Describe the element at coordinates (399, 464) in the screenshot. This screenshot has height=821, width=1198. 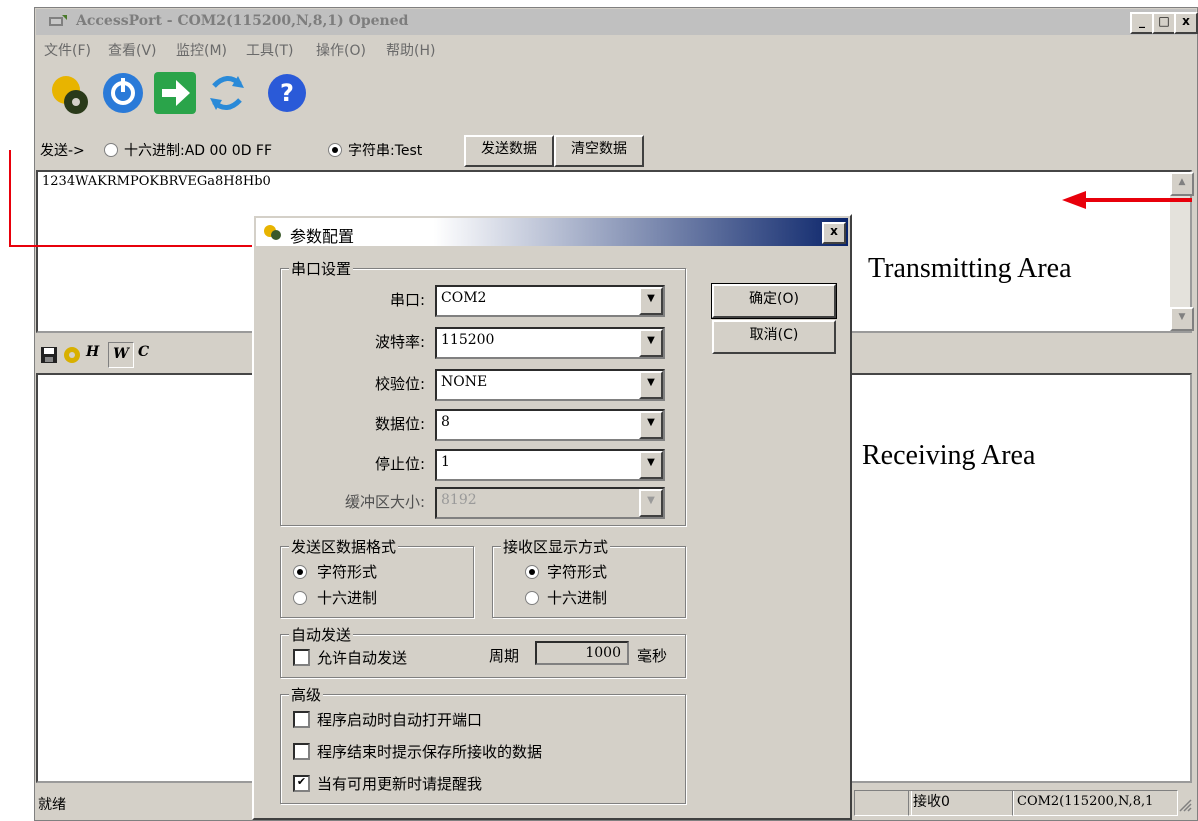
I see `field-label: 停止位:` at that location.